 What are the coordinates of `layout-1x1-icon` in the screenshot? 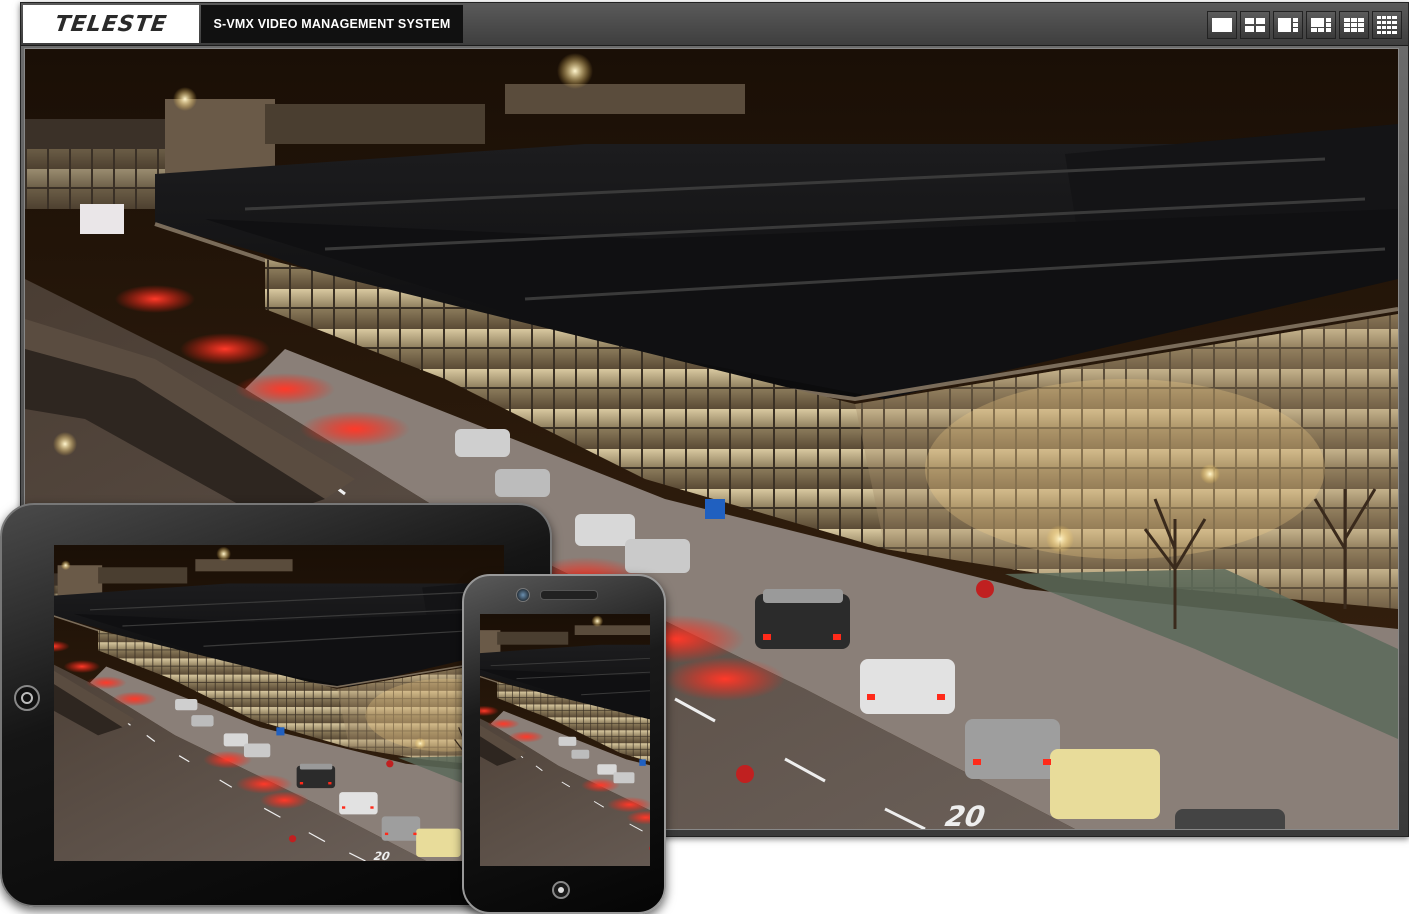 It's located at (1222, 25).